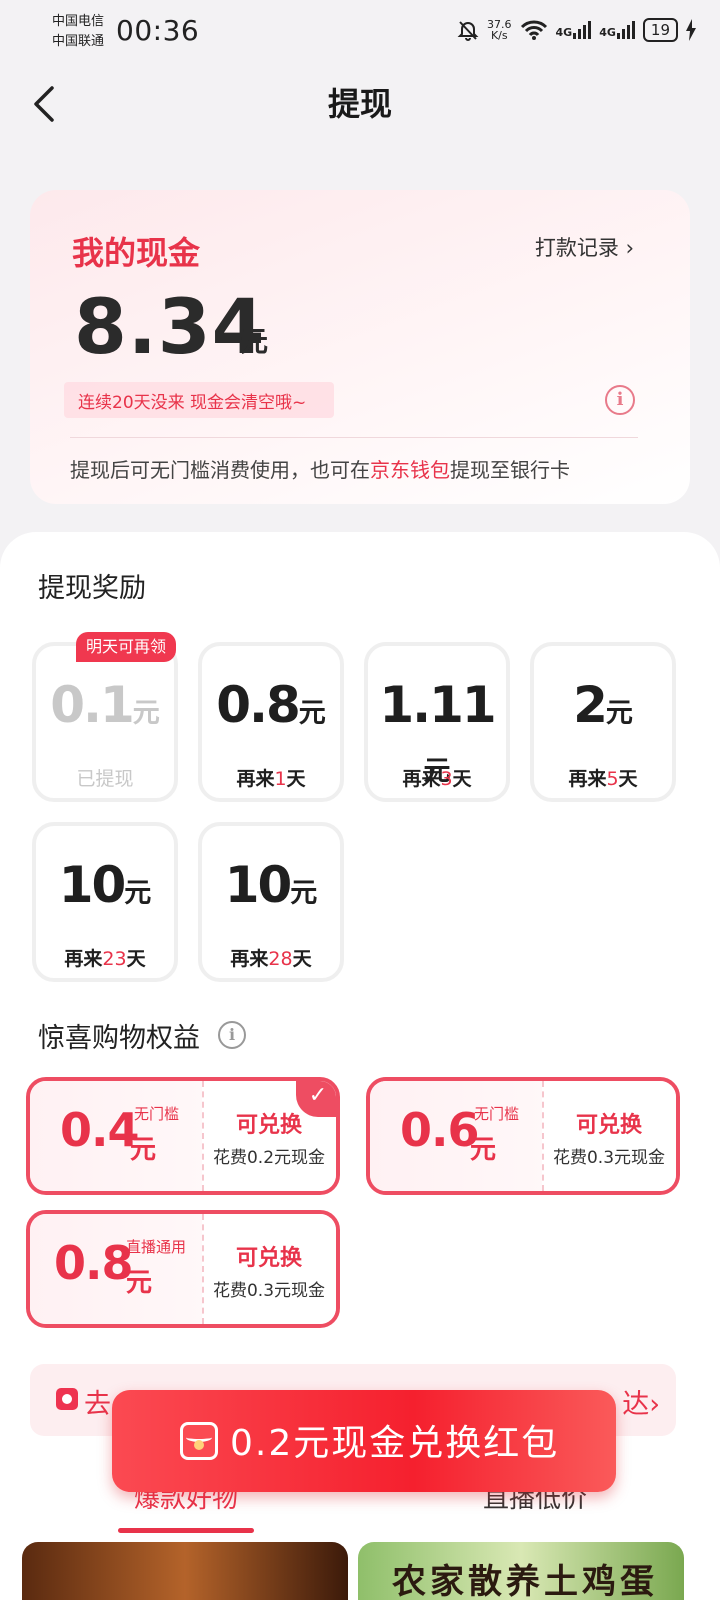 The height and width of the screenshot is (1600, 720). I want to click on back-arrow-icon, so click(44, 104).